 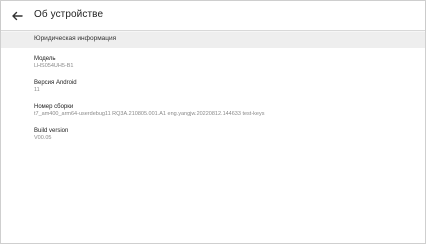 What do you see at coordinates (224, 135) in the screenshot?
I see `list-item-build-version: Build version V00.05` at bounding box center [224, 135].